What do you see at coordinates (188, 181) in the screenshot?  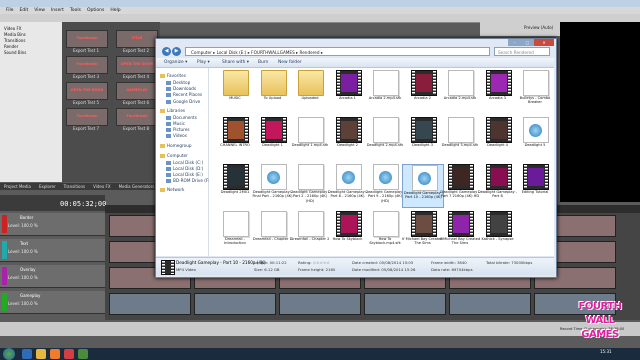 I see `nav-item: BD-ROM Drive (F:)` at bounding box center [188, 181].